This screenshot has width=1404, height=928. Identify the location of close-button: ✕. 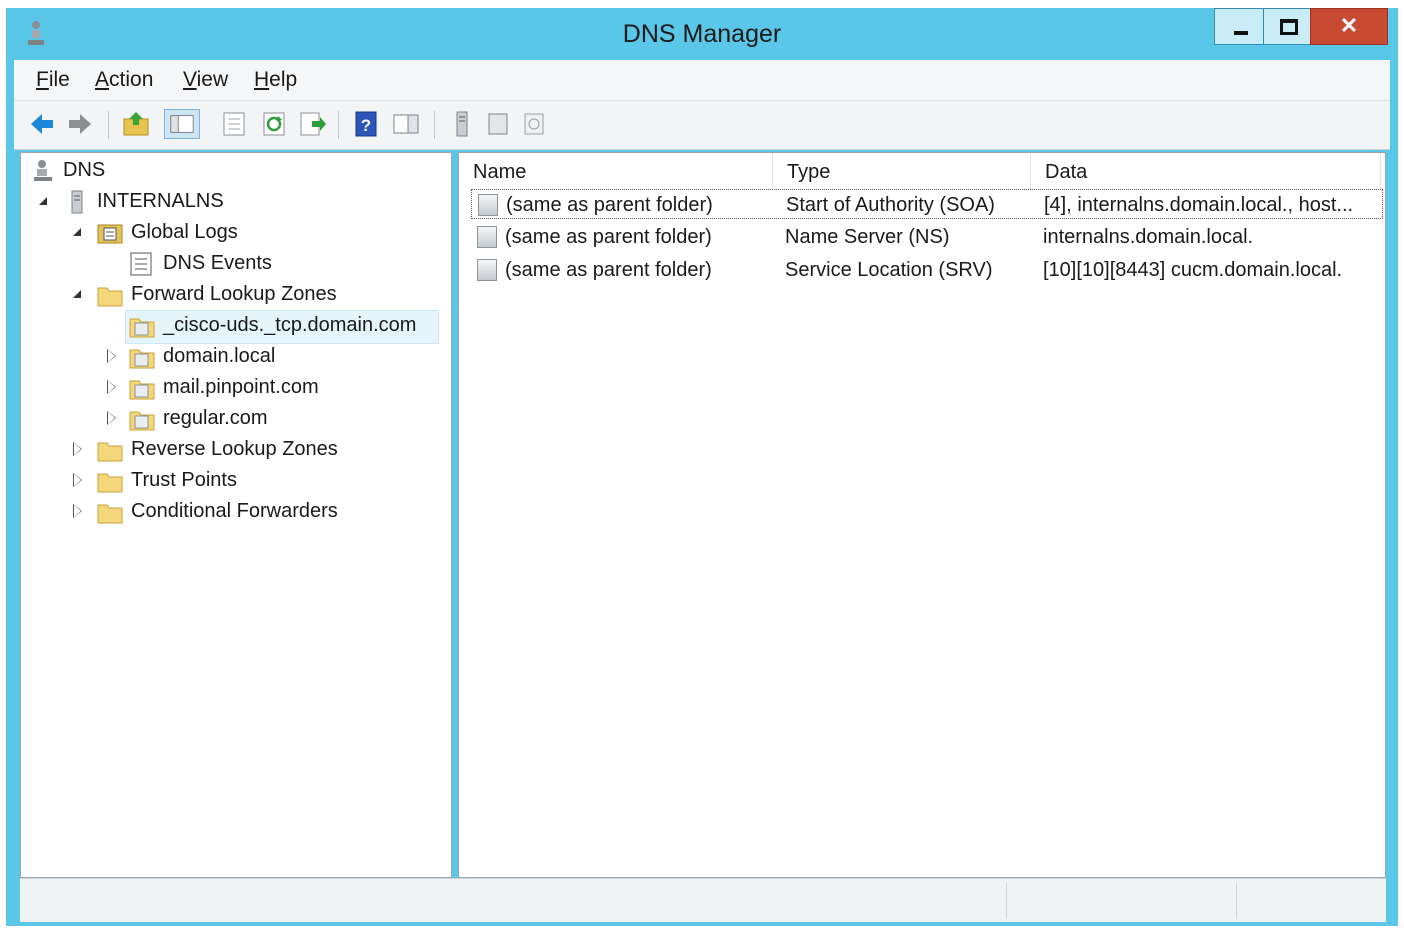
(1349, 26).